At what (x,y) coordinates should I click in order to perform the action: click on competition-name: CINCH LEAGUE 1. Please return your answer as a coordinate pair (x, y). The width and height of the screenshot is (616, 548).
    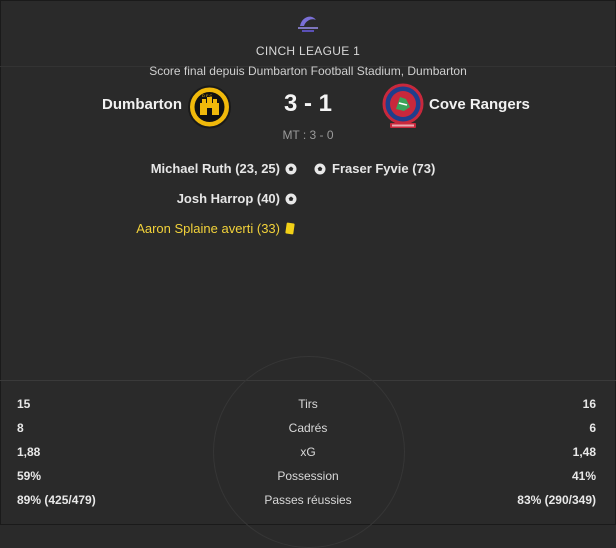
    Looking at the image, I should click on (308, 51).